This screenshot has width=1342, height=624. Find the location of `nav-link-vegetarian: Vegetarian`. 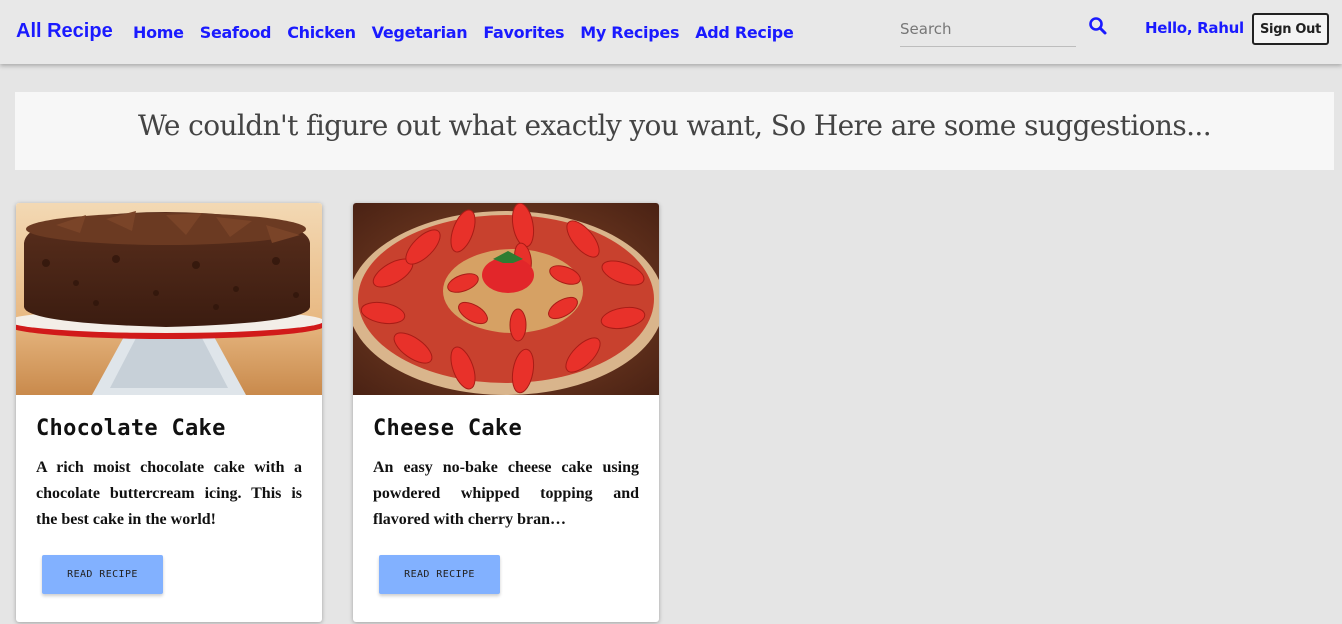

nav-link-vegetarian: Vegetarian is located at coordinates (420, 32).